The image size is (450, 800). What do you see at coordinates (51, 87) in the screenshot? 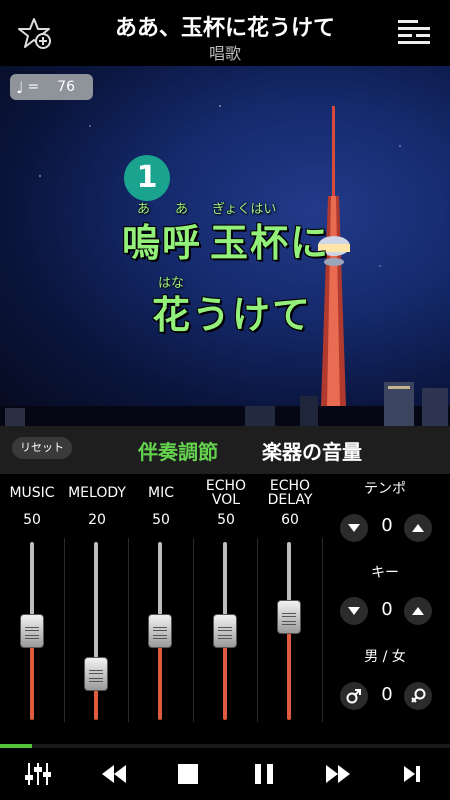
I see `tempo-badge: ♩ = 76` at bounding box center [51, 87].